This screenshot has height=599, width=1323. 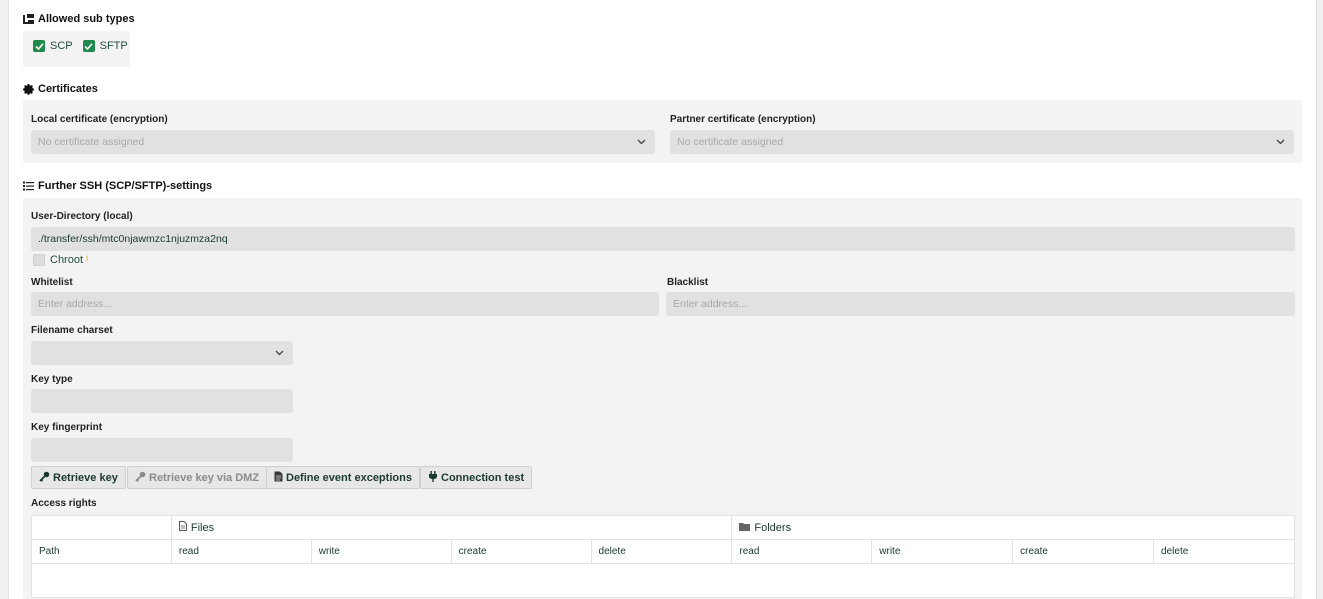 What do you see at coordinates (745, 528) in the screenshot?
I see `folder-icon` at bounding box center [745, 528].